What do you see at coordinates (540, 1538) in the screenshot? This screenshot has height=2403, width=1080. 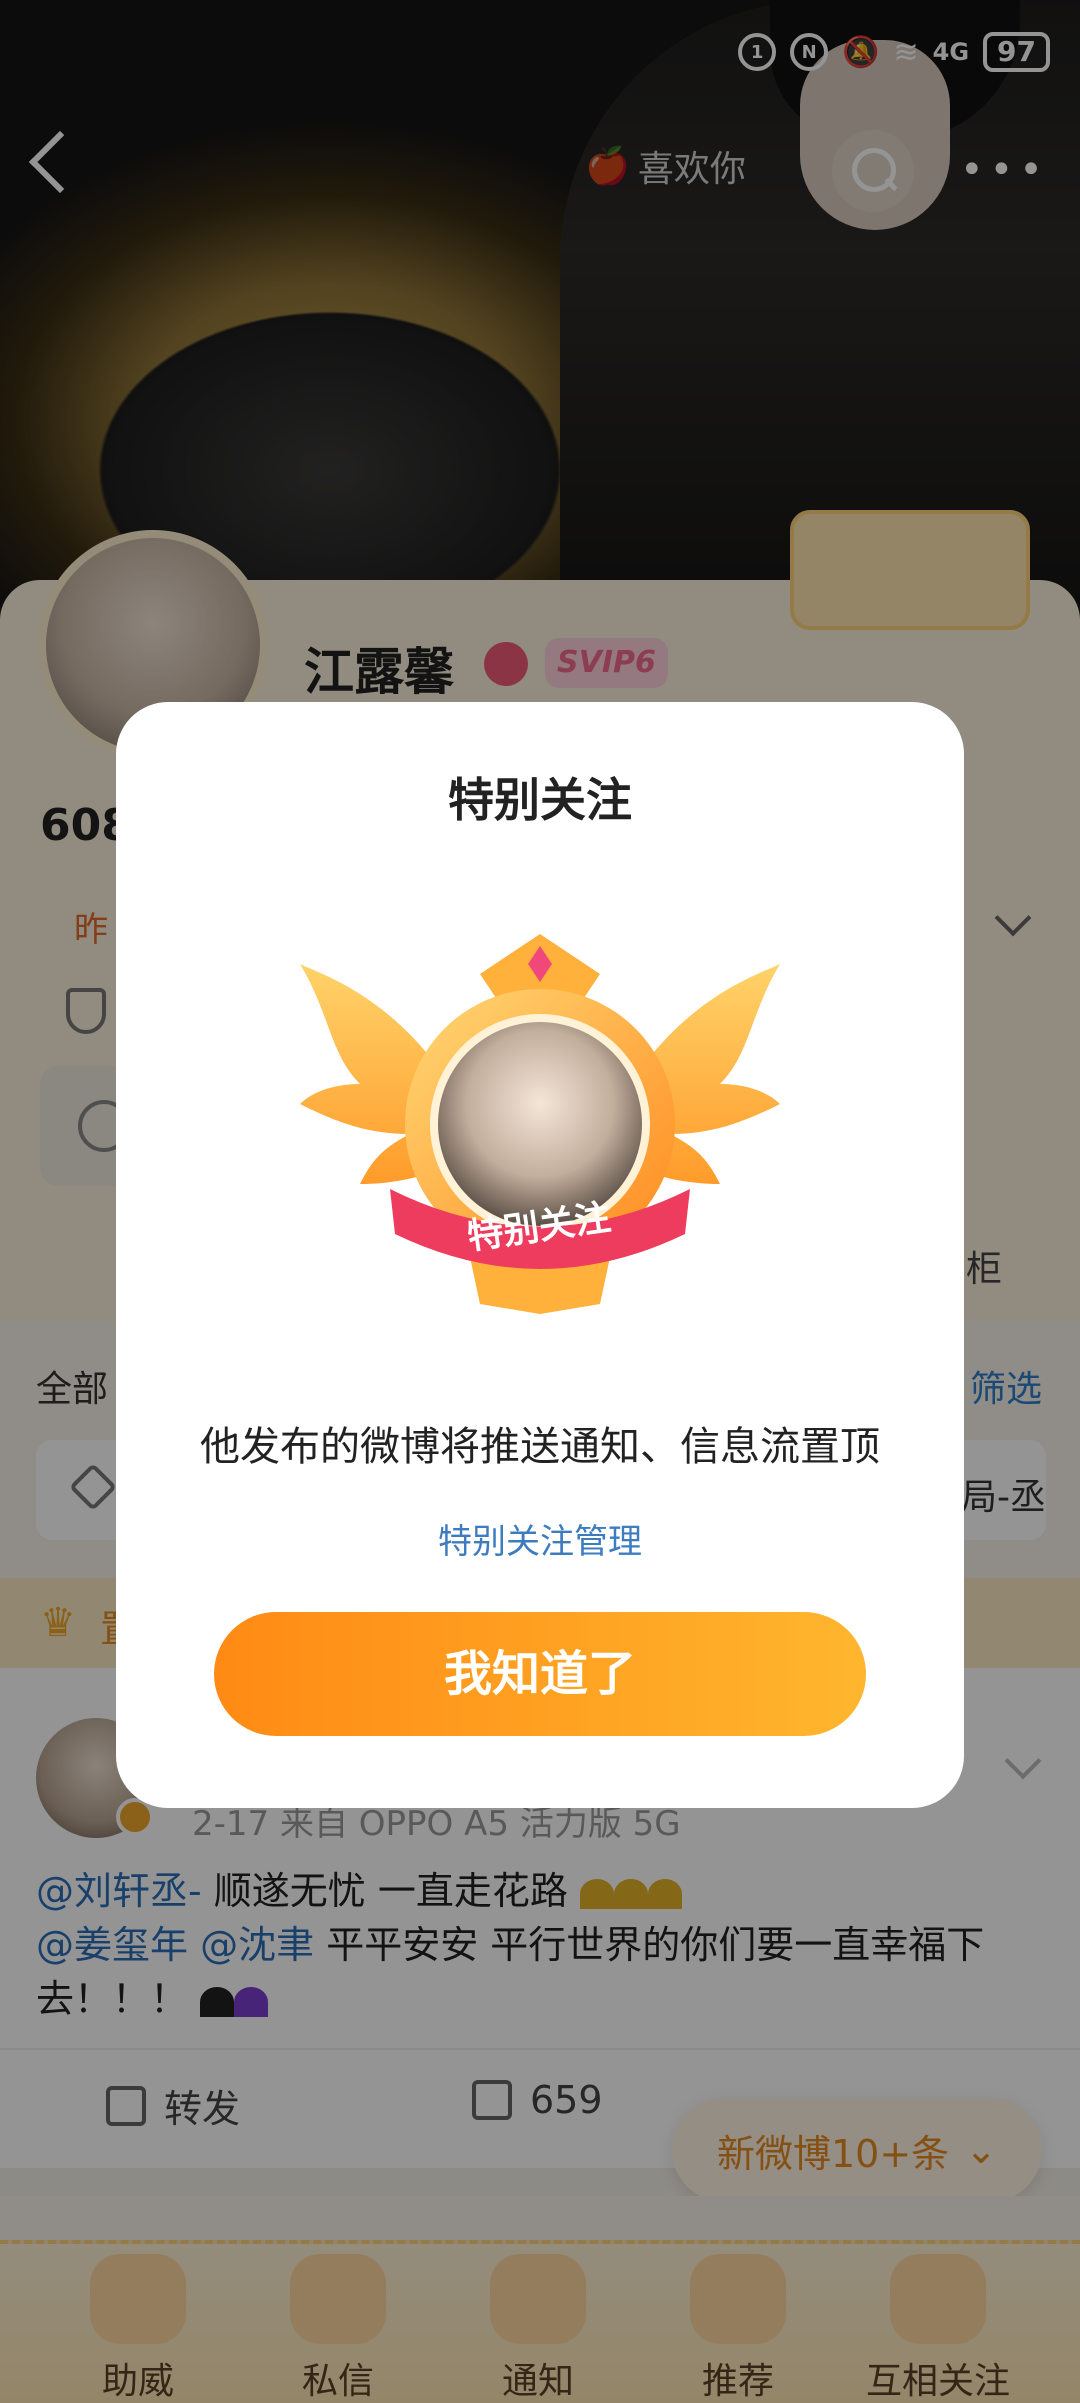 I see `manage-special-follow-link: 特别关注管理` at bounding box center [540, 1538].